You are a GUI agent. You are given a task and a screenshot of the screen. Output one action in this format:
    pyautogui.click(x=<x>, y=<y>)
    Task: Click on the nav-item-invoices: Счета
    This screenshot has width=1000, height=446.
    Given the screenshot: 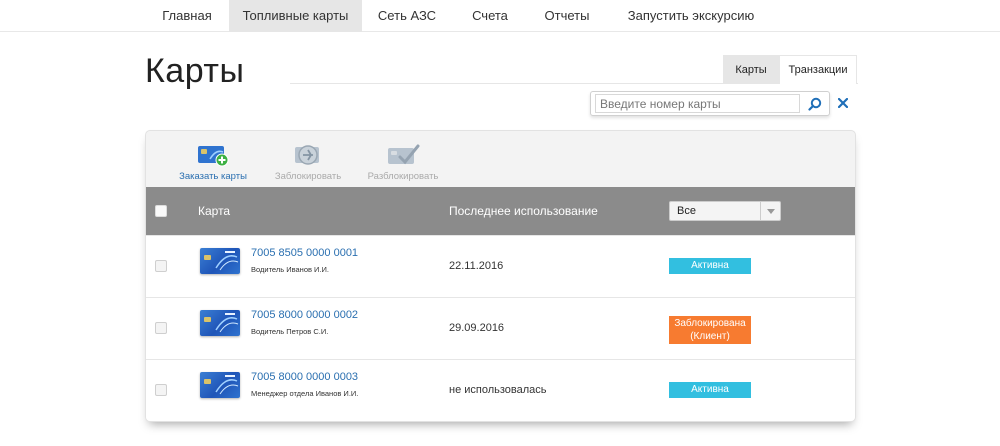 What is the action you would take?
    pyautogui.click(x=490, y=16)
    